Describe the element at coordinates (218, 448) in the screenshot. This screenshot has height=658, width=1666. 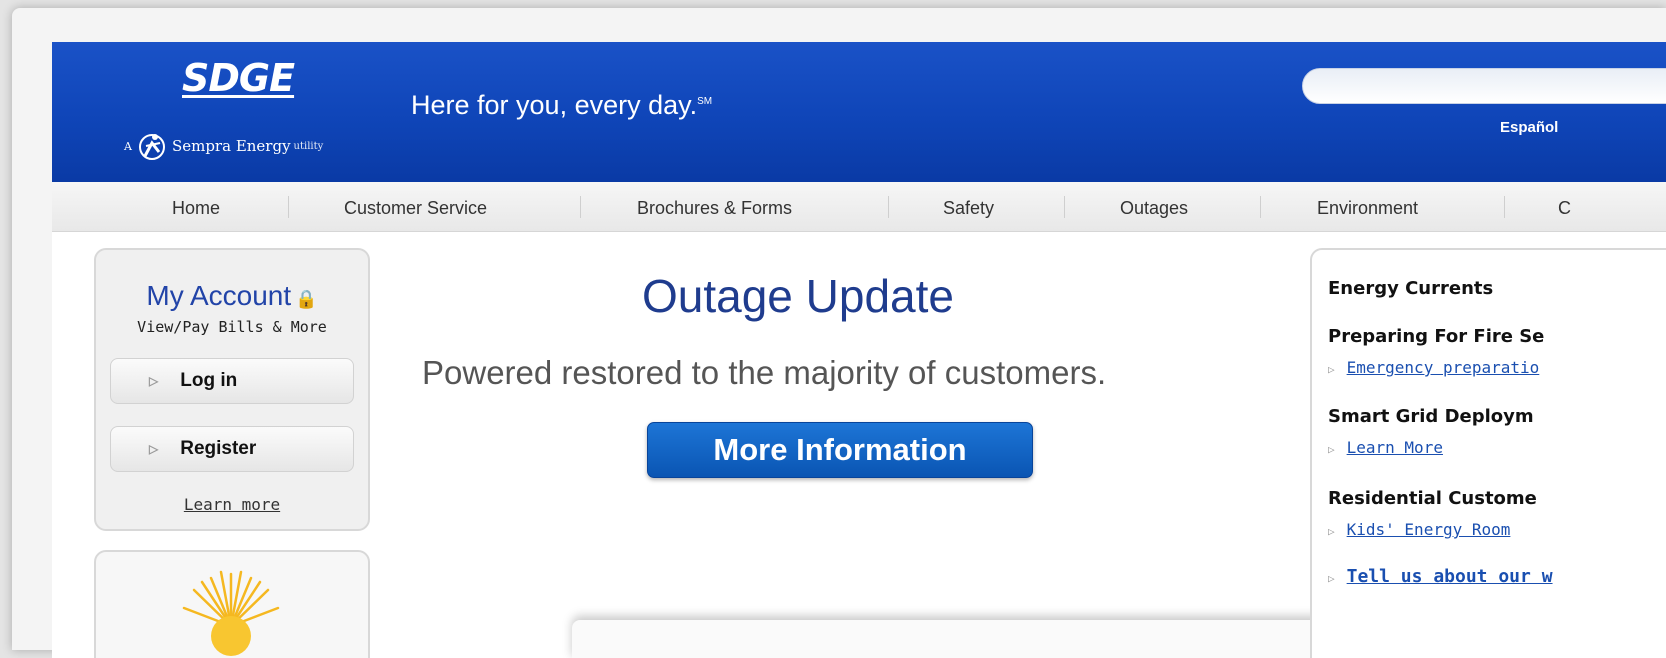
I see `register-label: Register` at that location.